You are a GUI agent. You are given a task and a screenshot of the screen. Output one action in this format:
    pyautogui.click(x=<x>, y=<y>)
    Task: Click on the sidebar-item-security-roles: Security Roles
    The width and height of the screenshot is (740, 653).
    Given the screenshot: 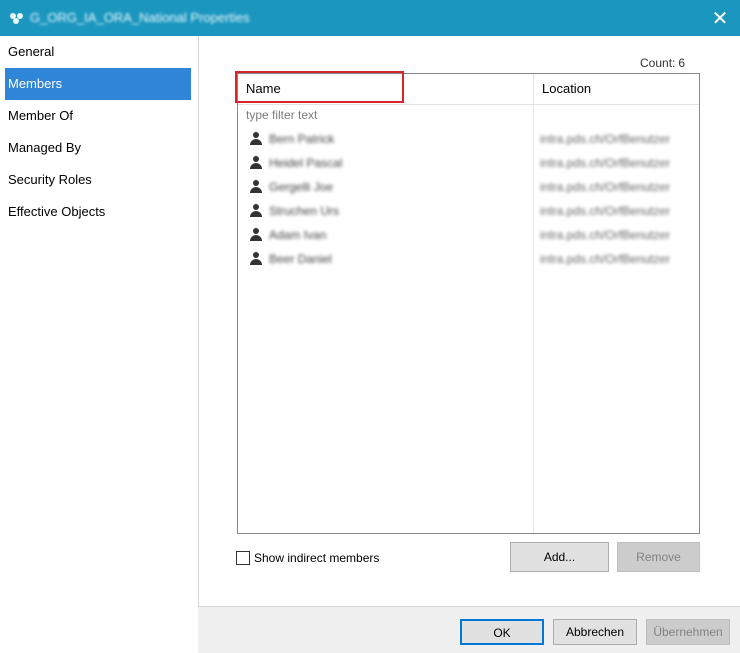 What is the action you would take?
    pyautogui.click(x=98, y=180)
    